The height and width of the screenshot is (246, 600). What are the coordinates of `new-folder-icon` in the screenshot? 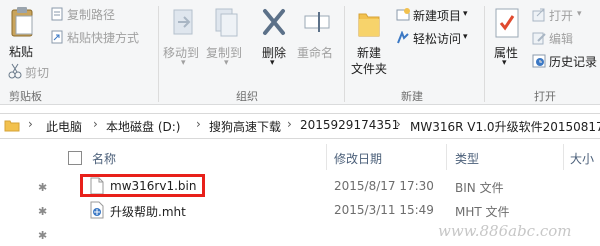 It's located at (369, 24).